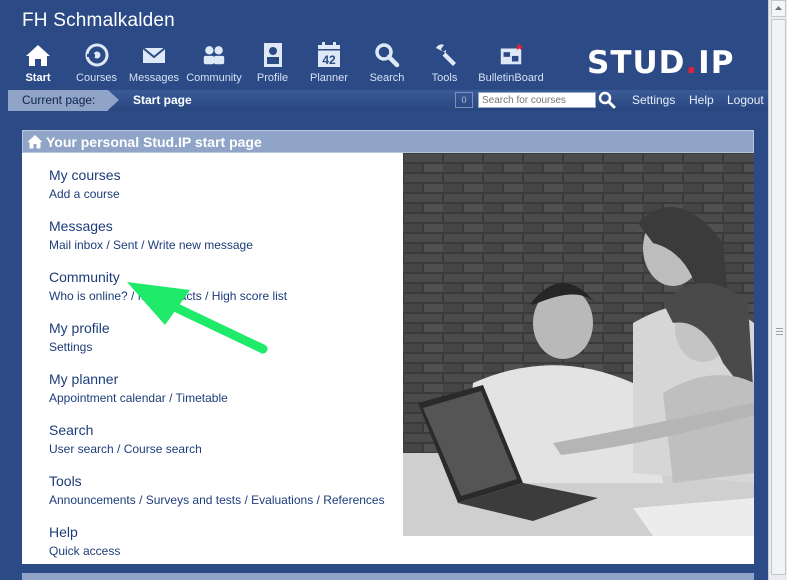  What do you see at coordinates (636, 63) in the screenshot?
I see `logo-text: STUD` at bounding box center [636, 63].